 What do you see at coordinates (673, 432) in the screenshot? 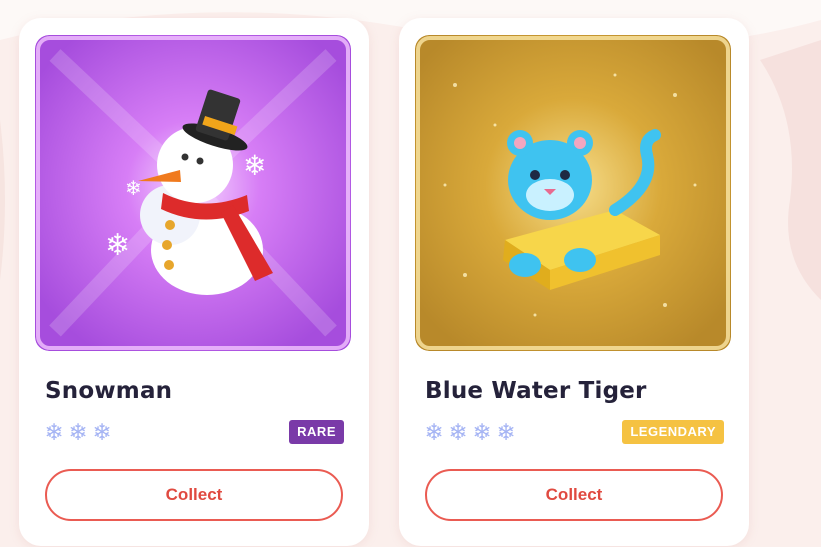
I see `rarity-badge: LEGENDARY` at bounding box center [673, 432].